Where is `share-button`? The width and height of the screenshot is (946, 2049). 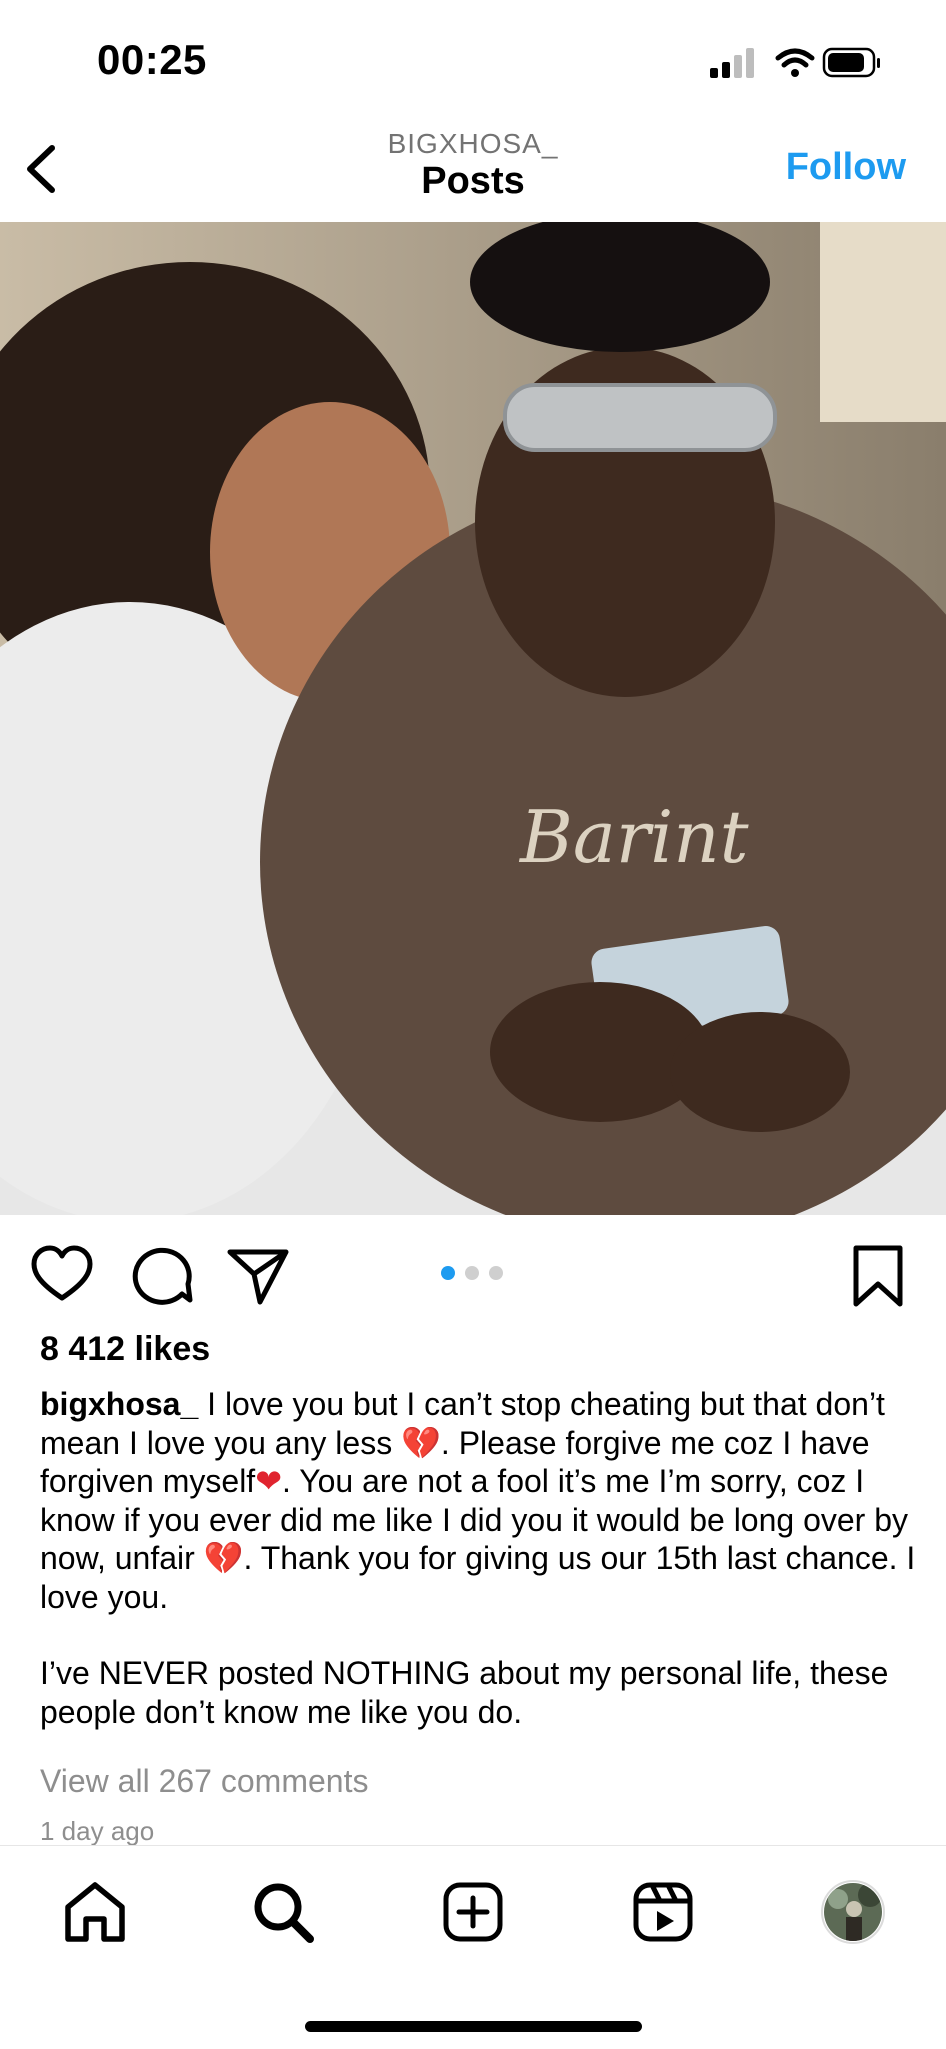
share-button is located at coordinates (258, 1276).